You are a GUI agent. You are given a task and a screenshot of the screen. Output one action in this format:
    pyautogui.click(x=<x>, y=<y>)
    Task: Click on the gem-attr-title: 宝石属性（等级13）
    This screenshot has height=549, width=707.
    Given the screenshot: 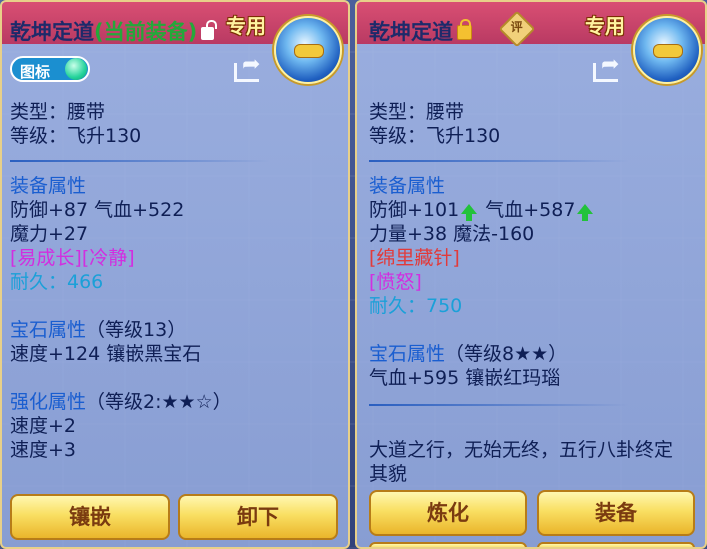 What is the action you would take?
    pyautogui.click(x=98, y=330)
    